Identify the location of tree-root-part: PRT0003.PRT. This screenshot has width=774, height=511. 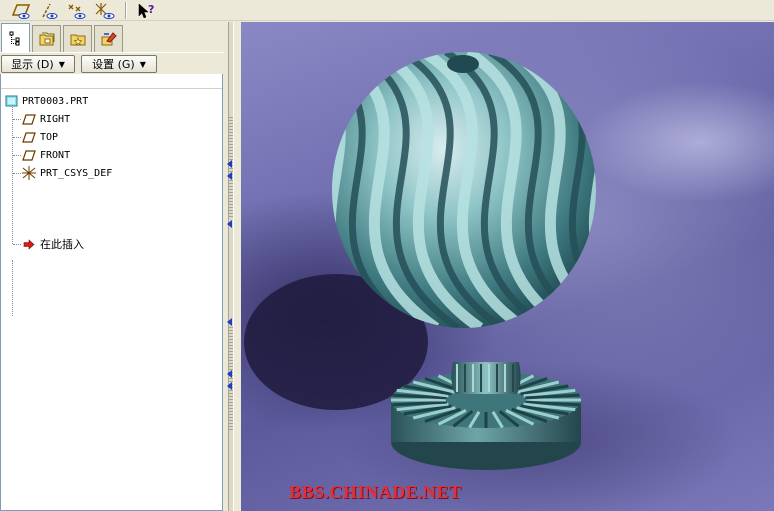
(45, 101).